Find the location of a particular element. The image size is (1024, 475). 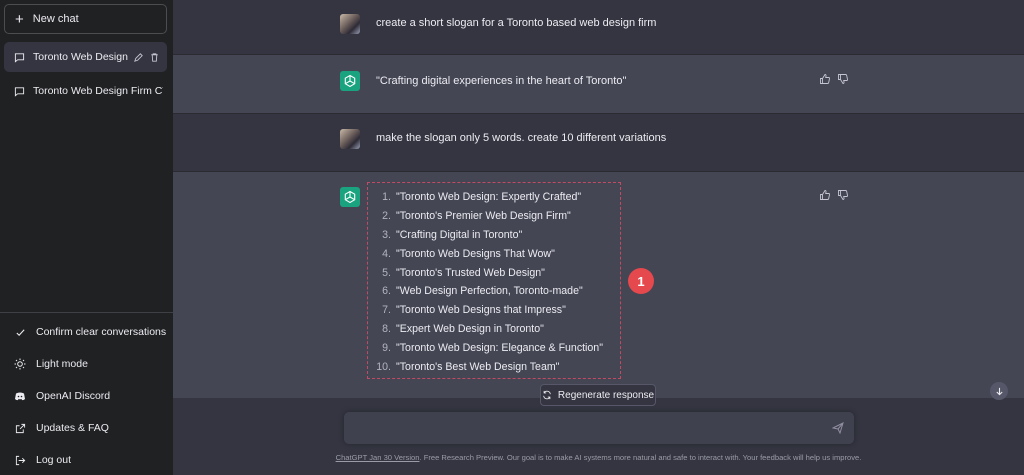

list-item: 10. "Toronto's Best Web Design Team" is located at coordinates (495, 366).